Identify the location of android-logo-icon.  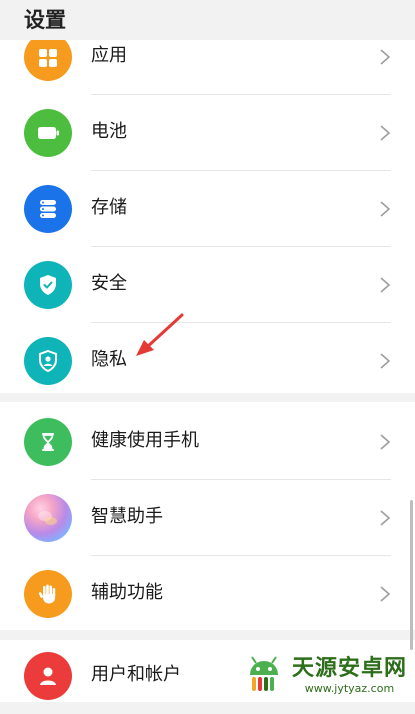
(263, 673).